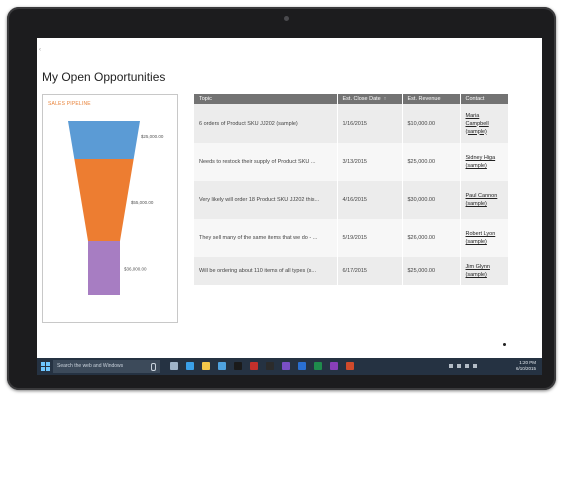  What do you see at coordinates (350, 366) in the screenshot?
I see `powerpoint-icon` at bounding box center [350, 366].